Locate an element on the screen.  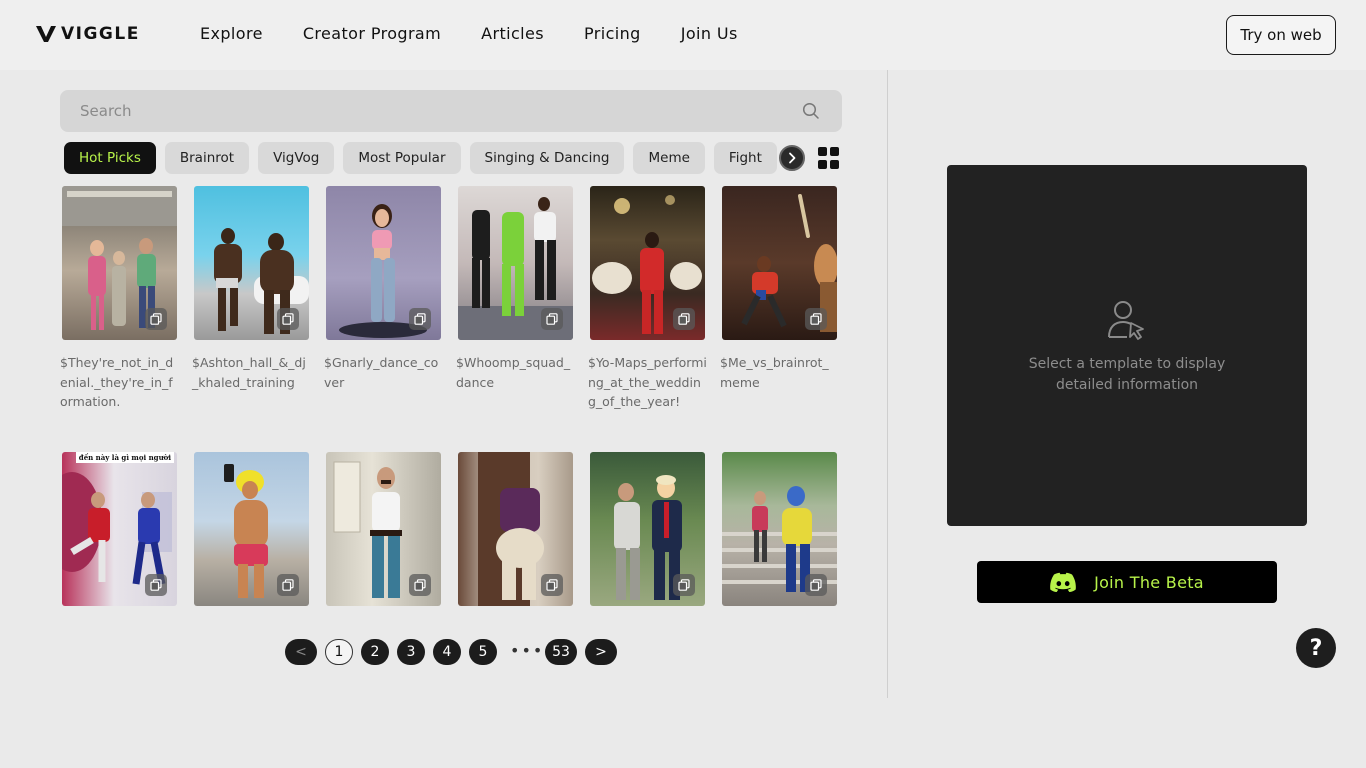
page-button: 1 is located at coordinates (339, 652).